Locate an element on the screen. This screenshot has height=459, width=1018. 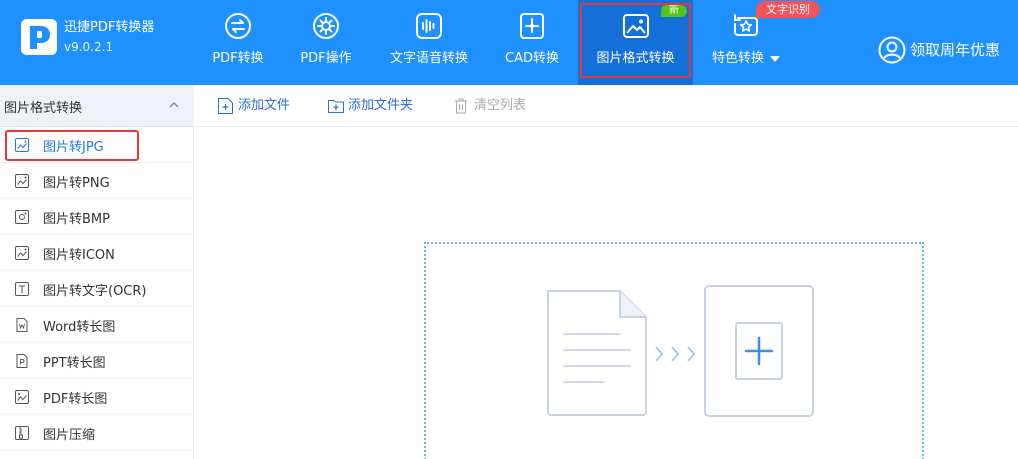
sidebar-item-image-to-text-ocr: 图片转文字(OCR) is located at coordinates (97, 289).